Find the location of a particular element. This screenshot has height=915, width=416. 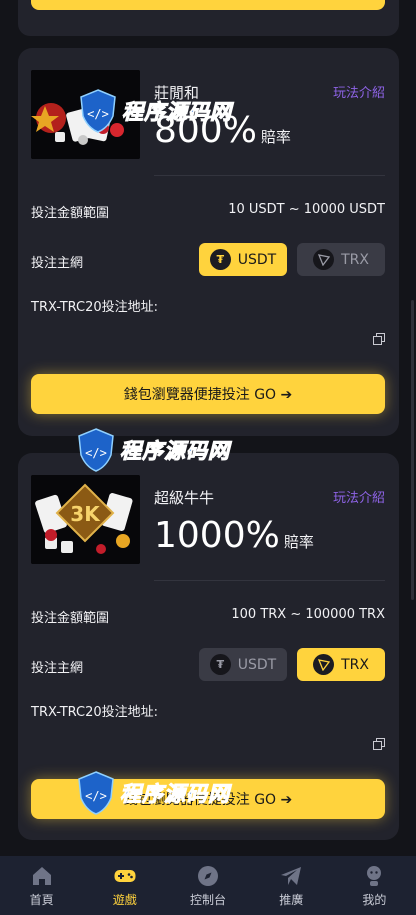

game-name: 莊閒和 is located at coordinates (177, 93).